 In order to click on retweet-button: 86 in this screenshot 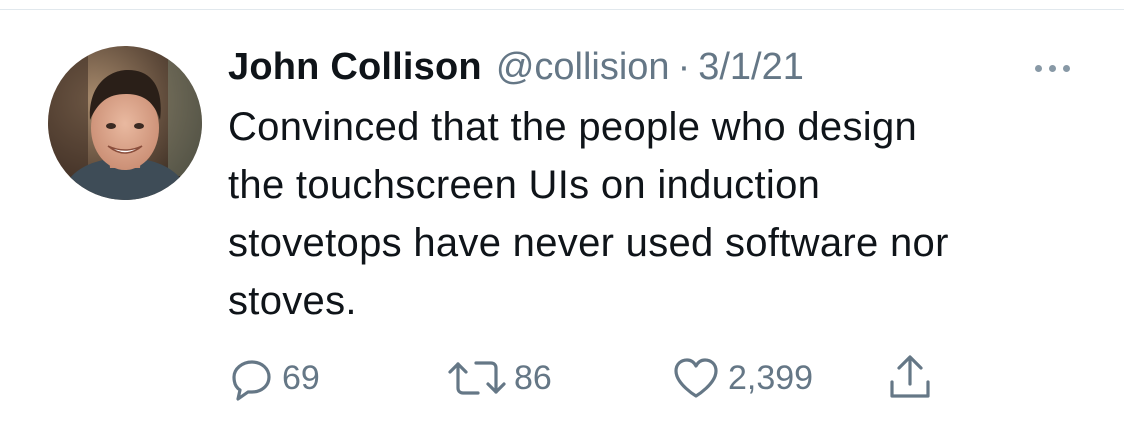, I will do `click(499, 378)`.